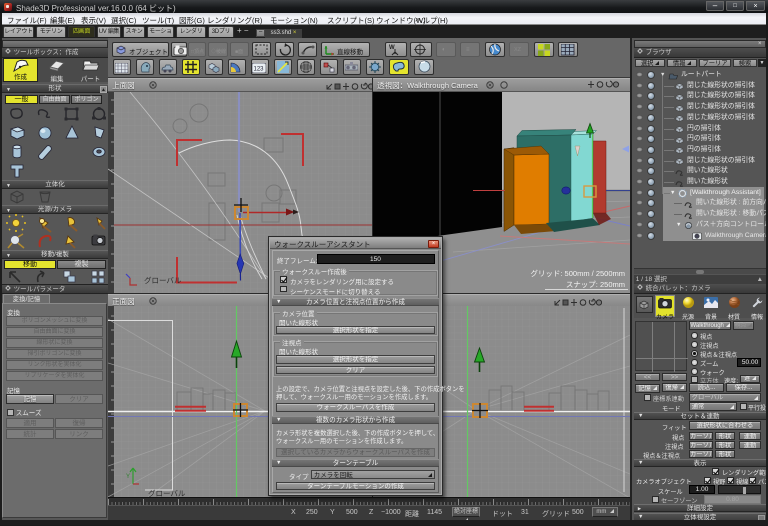  Describe the element at coordinates (595, 284) in the screenshot. I see `svg-text: スナップ: 250mm` at that location.